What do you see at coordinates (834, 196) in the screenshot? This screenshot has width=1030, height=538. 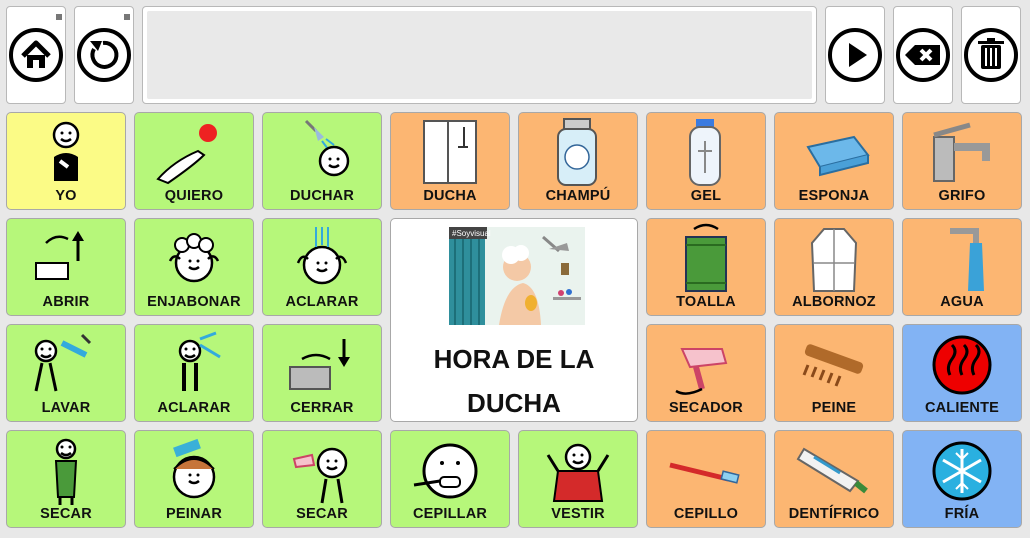 I see `symbol-label: ESPONJA` at bounding box center [834, 196].